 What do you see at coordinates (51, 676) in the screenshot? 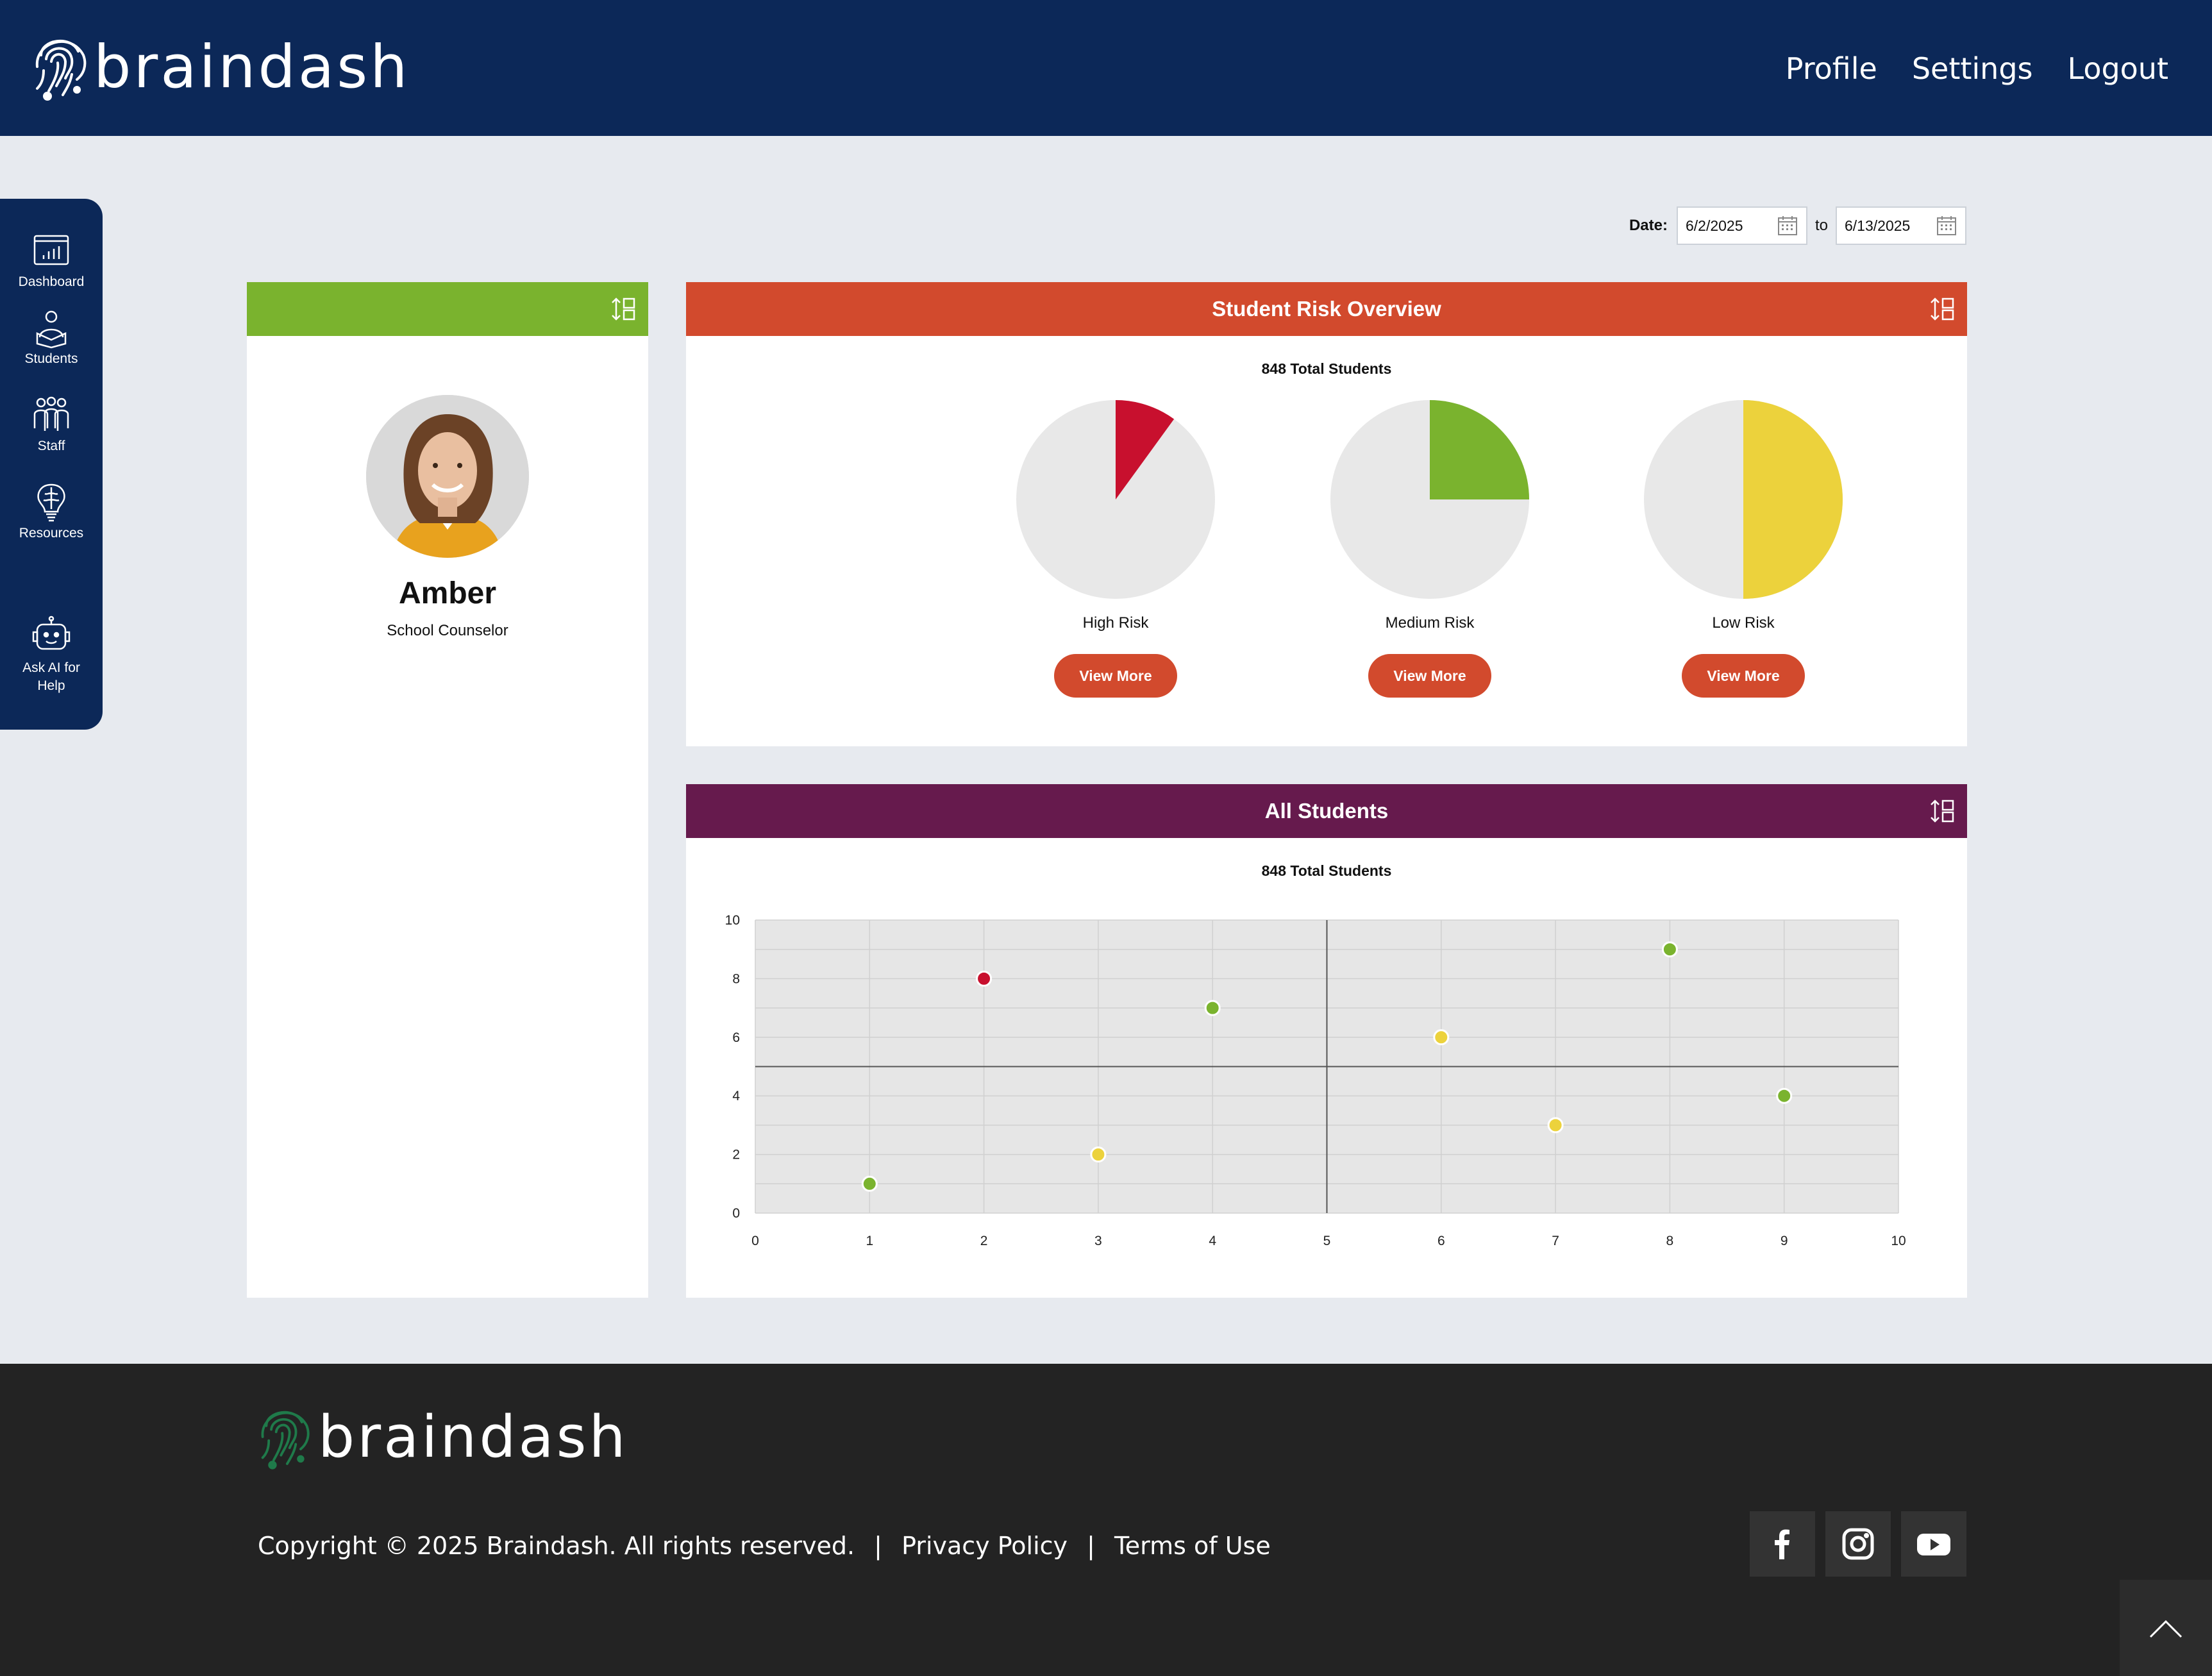
I see `sidebar-item-label: Ask AI for Help` at bounding box center [51, 676].